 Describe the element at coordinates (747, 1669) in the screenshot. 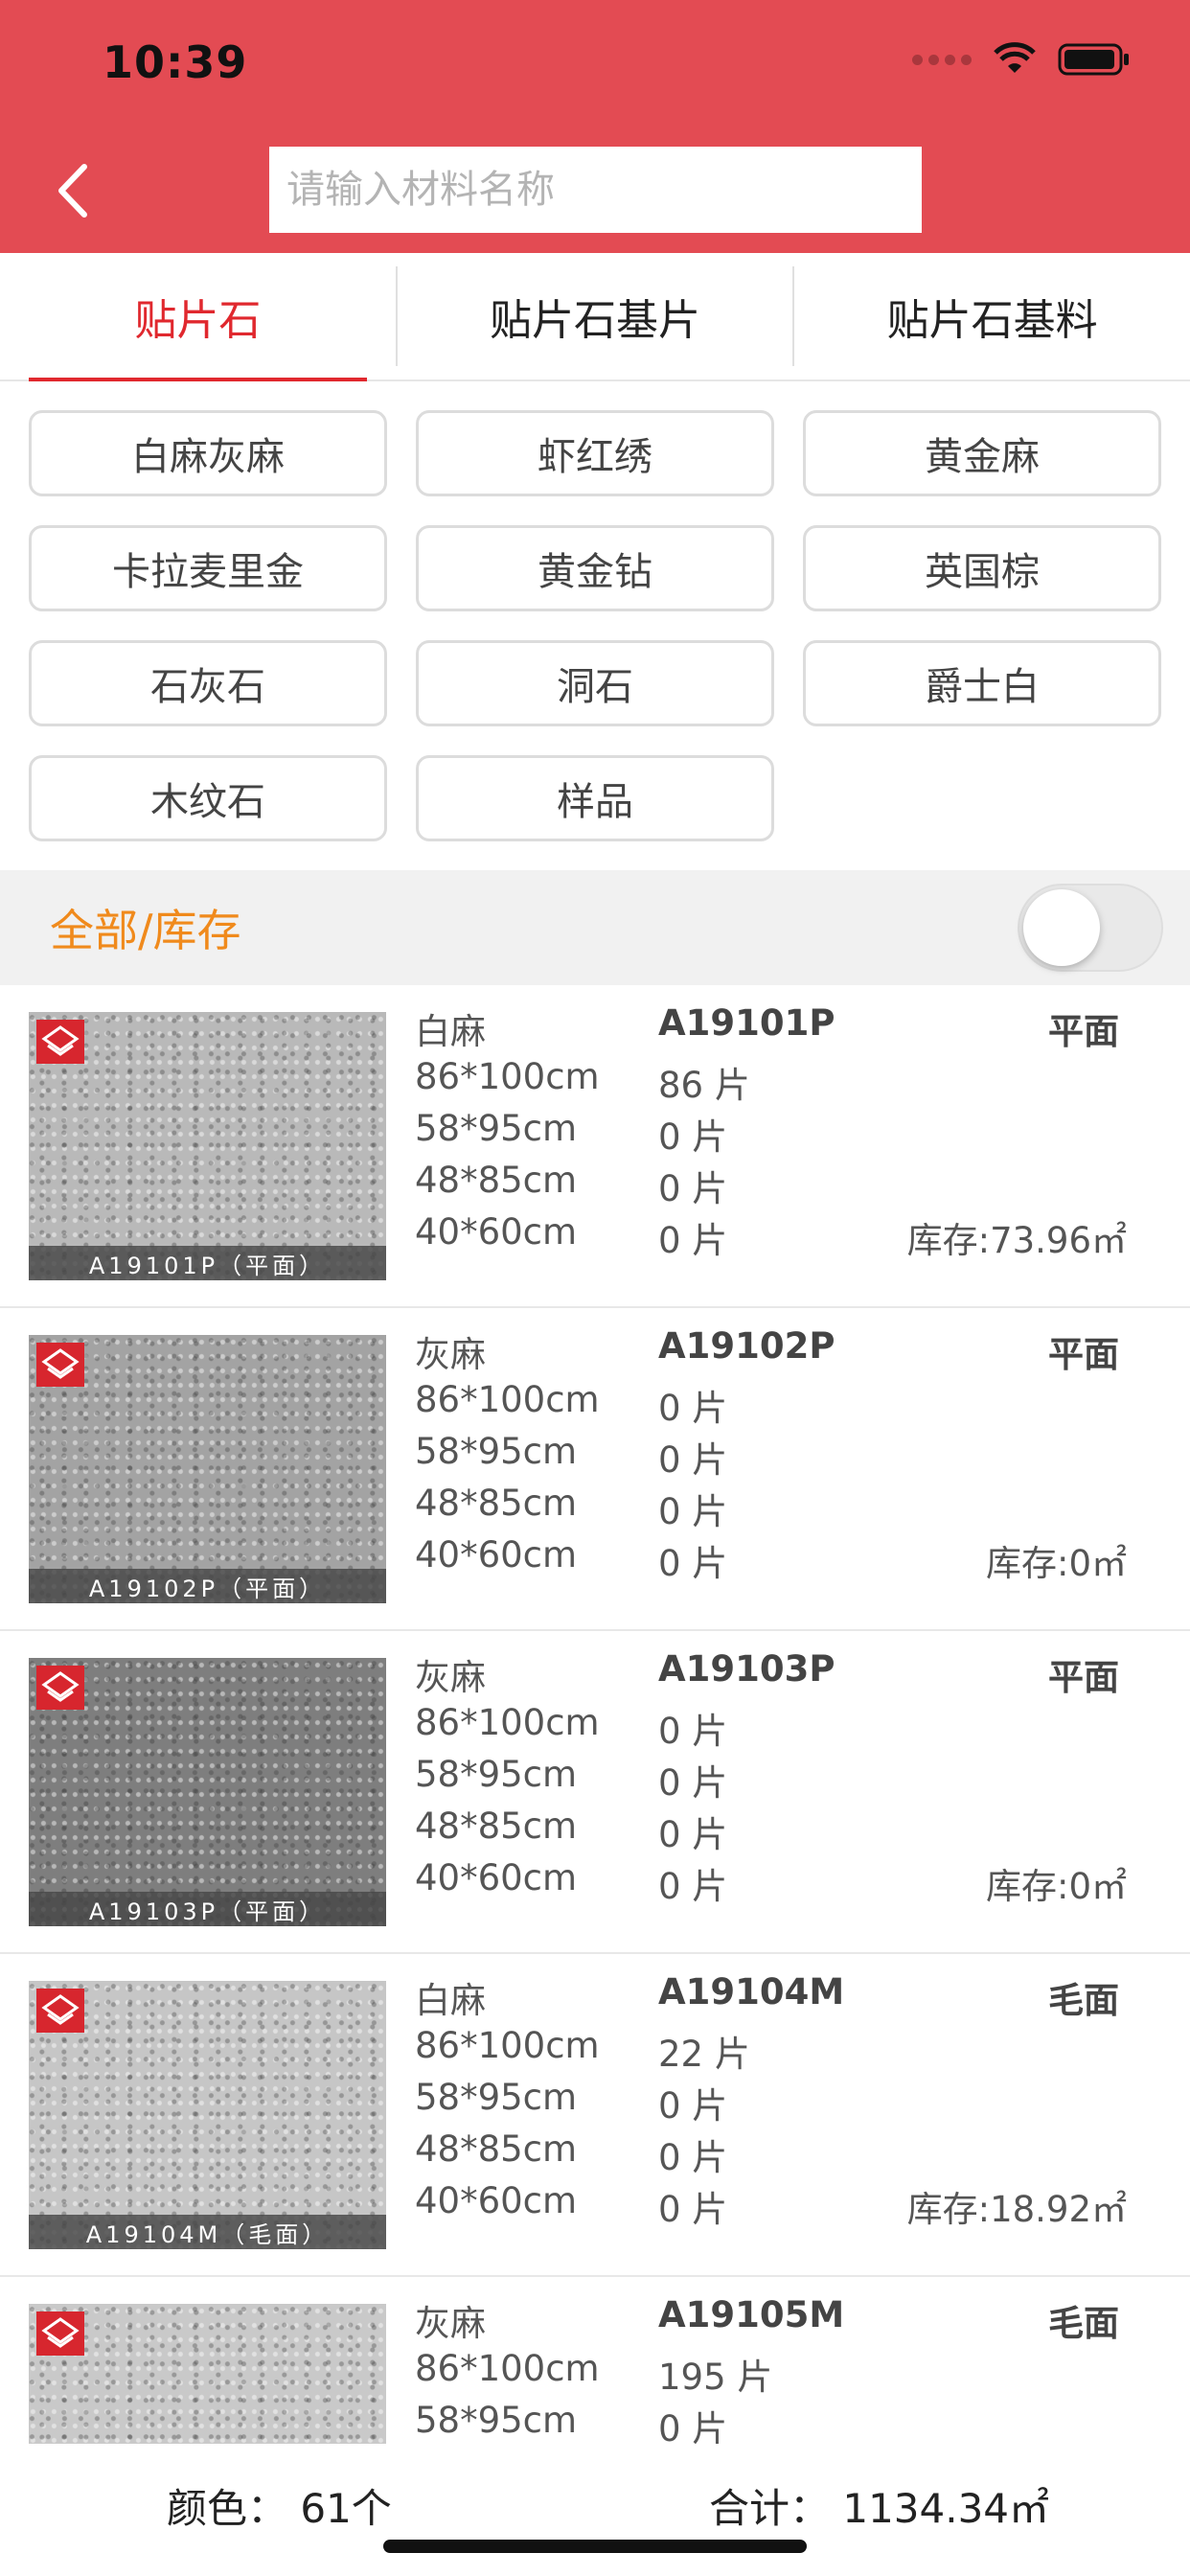

I see `product-code: A19103P` at that location.